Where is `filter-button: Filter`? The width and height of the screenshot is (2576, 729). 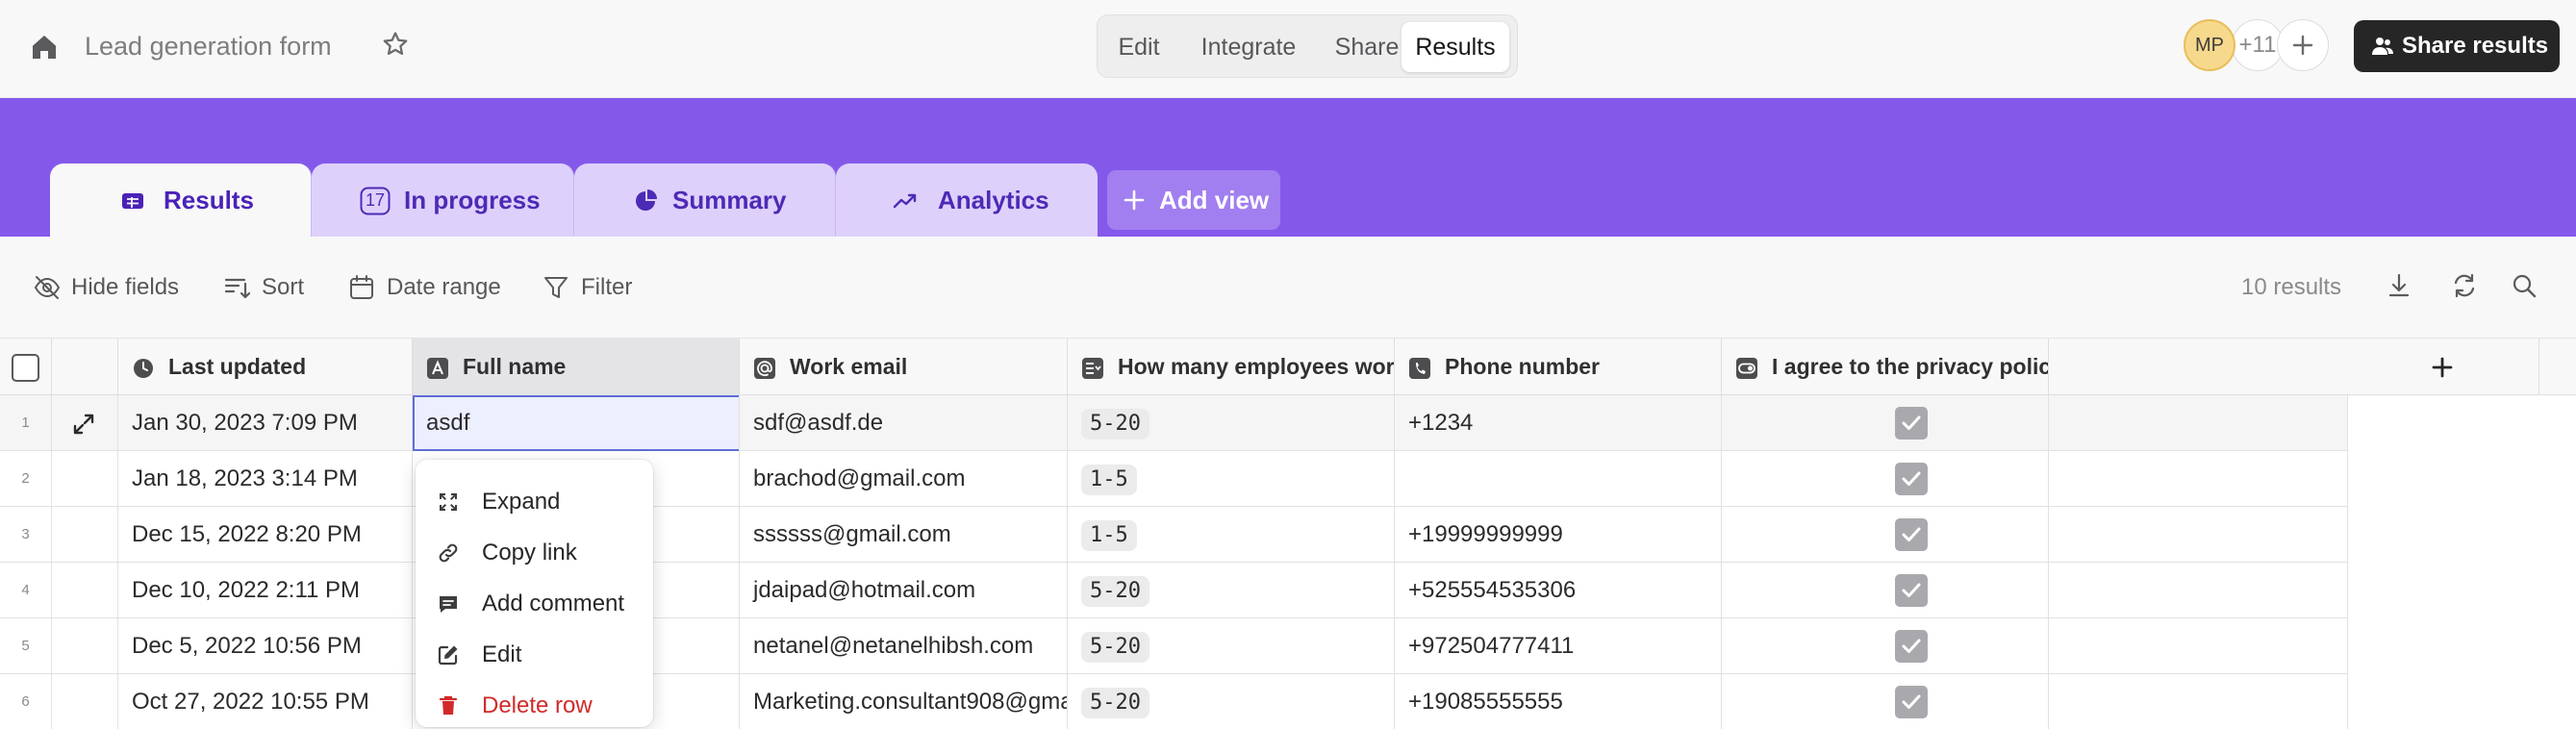
filter-button: Filter is located at coordinates (587, 288).